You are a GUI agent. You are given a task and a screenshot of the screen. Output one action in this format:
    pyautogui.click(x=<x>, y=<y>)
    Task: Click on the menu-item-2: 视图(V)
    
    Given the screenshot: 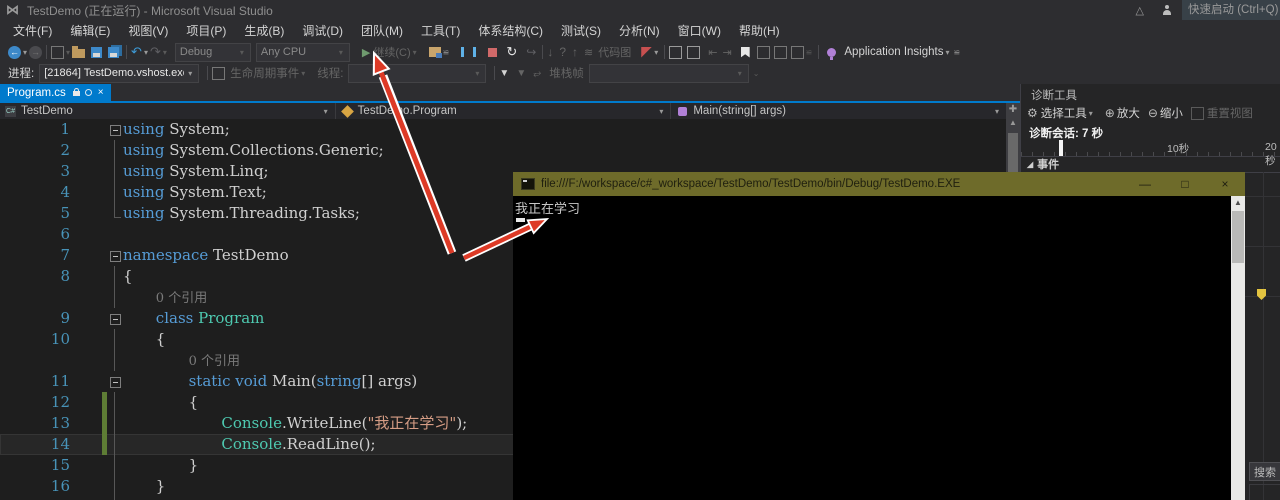 What is the action you would take?
    pyautogui.click(x=148, y=31)
    